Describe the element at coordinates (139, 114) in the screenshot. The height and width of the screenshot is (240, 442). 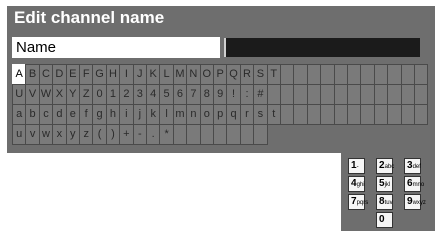
I see `keyboard-key: j` at that location.